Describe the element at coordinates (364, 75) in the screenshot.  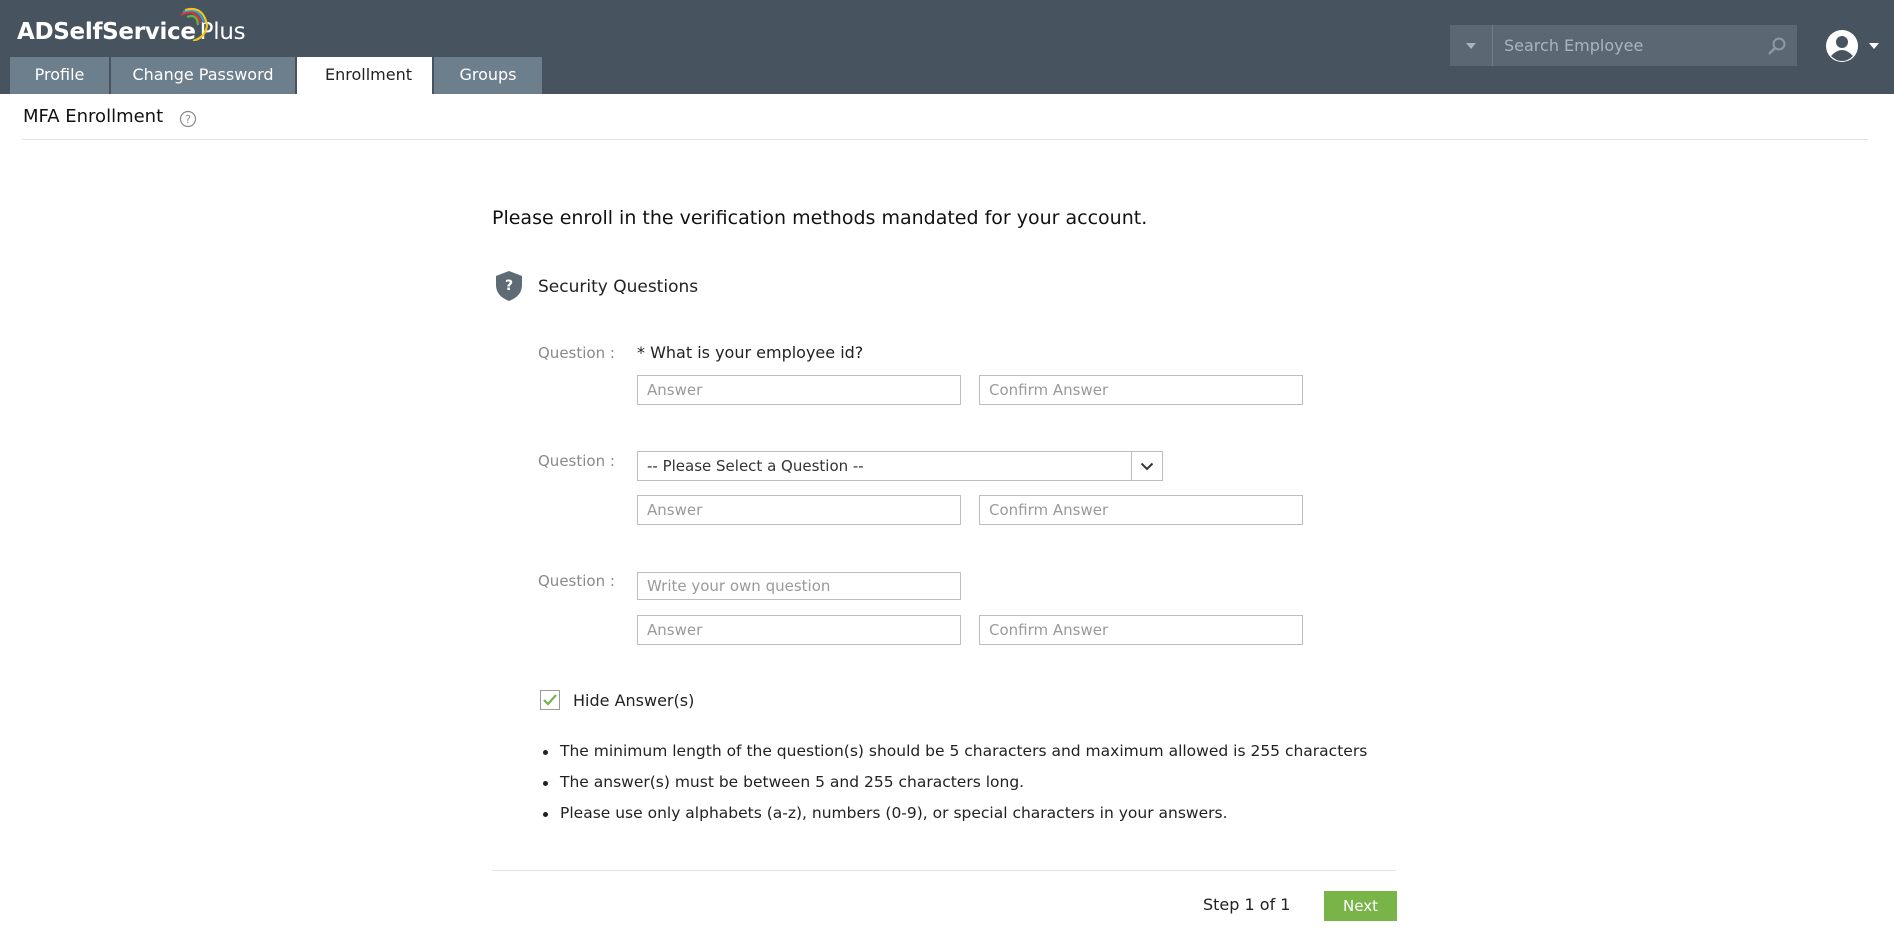
I see `tab-enrollment: Enrollment` at that location.